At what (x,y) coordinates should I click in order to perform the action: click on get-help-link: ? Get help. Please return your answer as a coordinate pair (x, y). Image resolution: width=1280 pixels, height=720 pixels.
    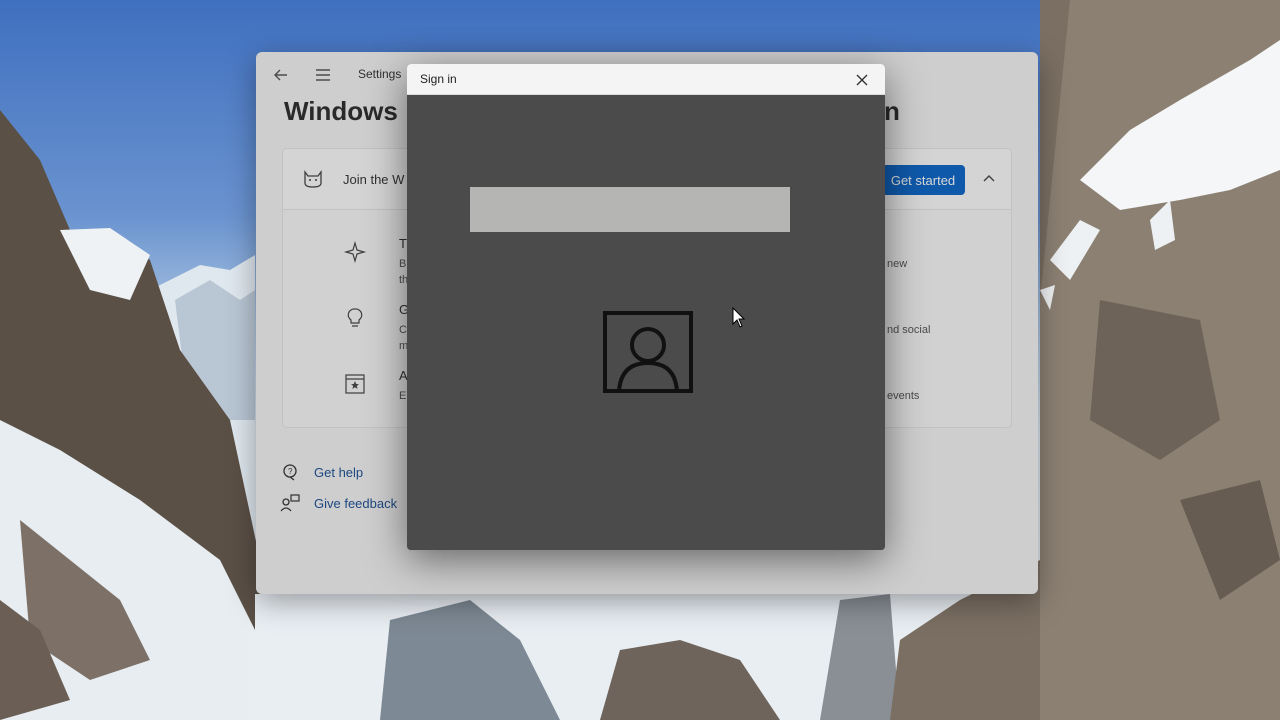
    Looking at the image, I should click on (321, 472).